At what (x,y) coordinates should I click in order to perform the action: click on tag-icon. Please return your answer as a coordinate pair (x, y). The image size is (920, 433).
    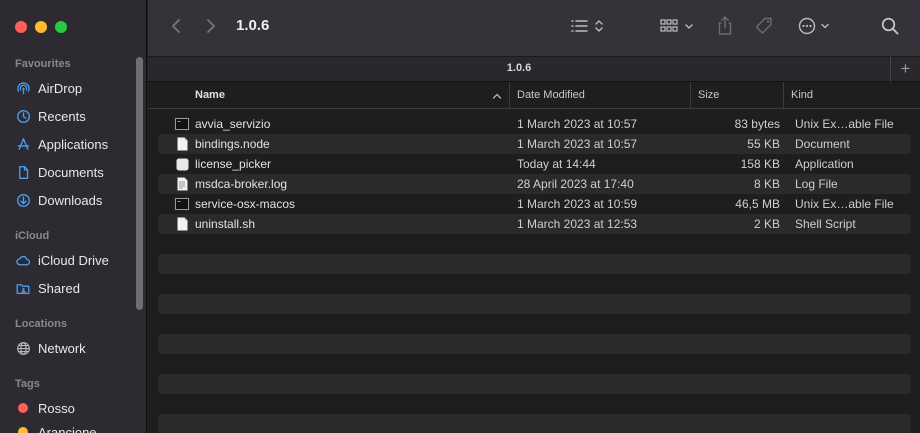
    Looking at the image, I should click on (764, 28).